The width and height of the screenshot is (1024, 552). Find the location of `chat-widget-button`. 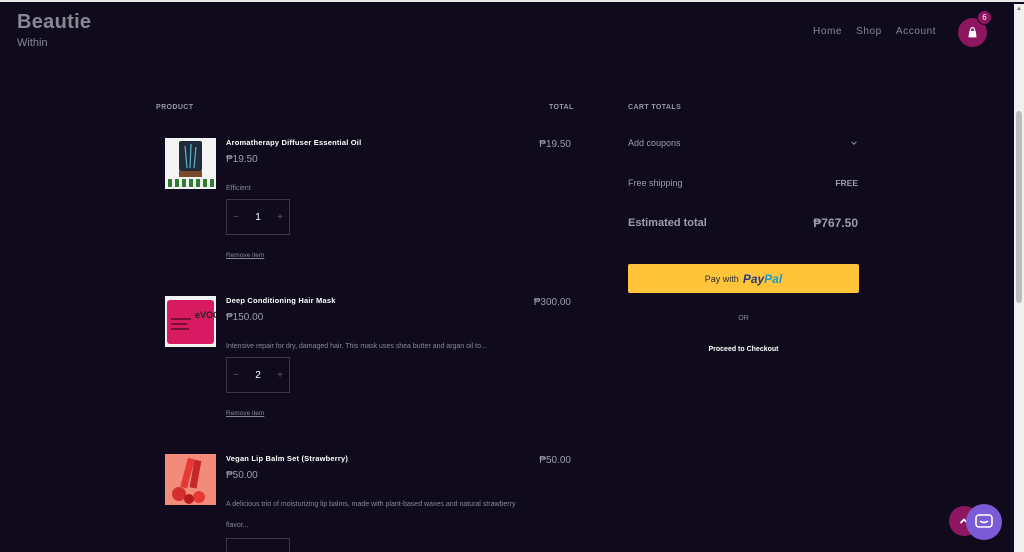

chat-widget-button is located at coordinates (984, 522).